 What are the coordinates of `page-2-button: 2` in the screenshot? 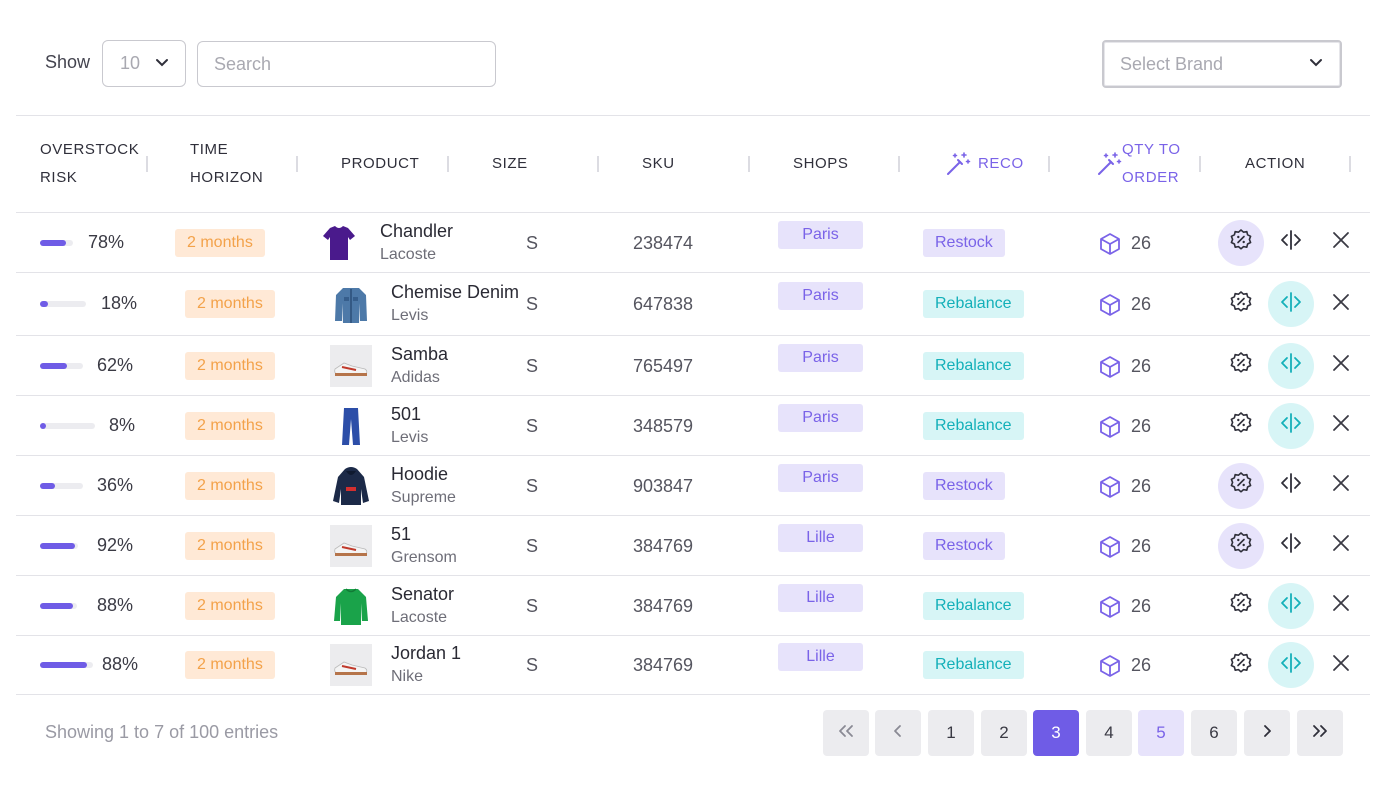 It's located at (1004, 733).